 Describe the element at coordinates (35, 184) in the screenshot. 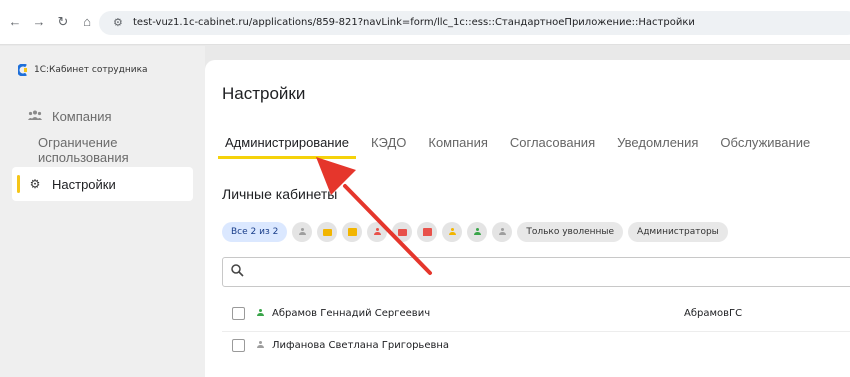

I see `gear-icon: ⚙` at that location.